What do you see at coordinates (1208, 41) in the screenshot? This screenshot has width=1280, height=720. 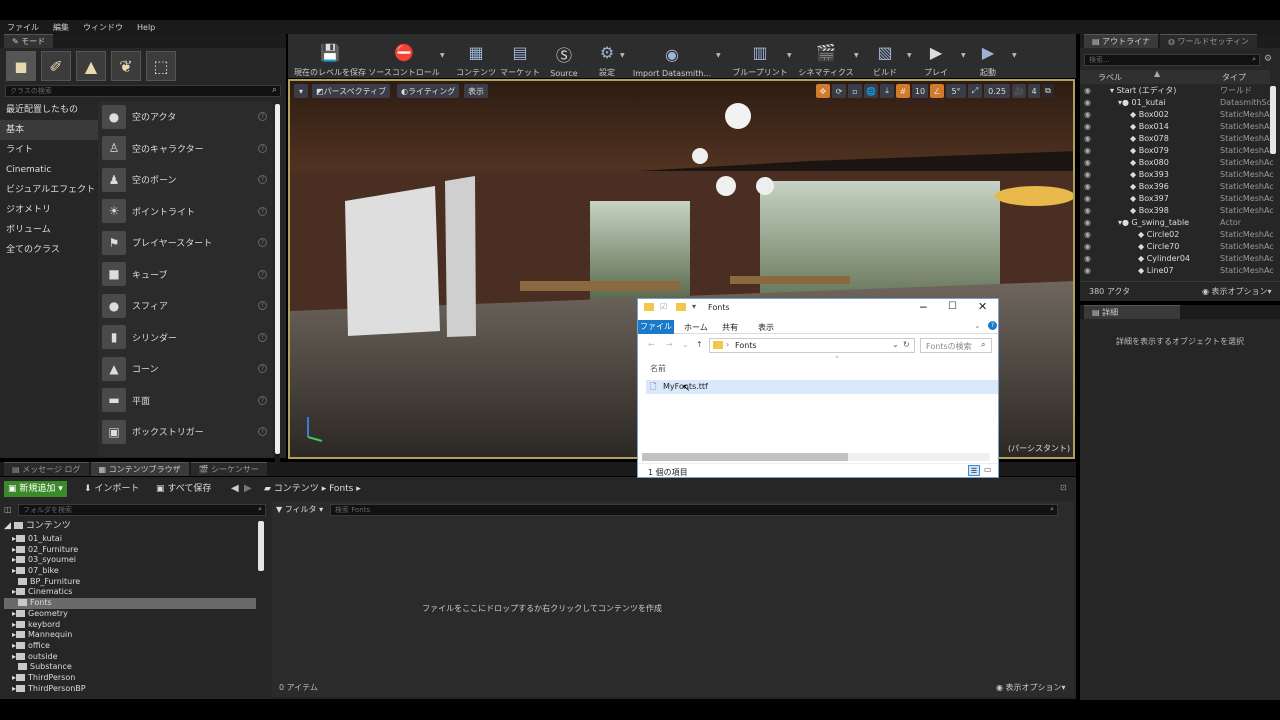 I see `world-settings-tab: ◍ ワールドセッティン` at bounding box center [1208, 41].